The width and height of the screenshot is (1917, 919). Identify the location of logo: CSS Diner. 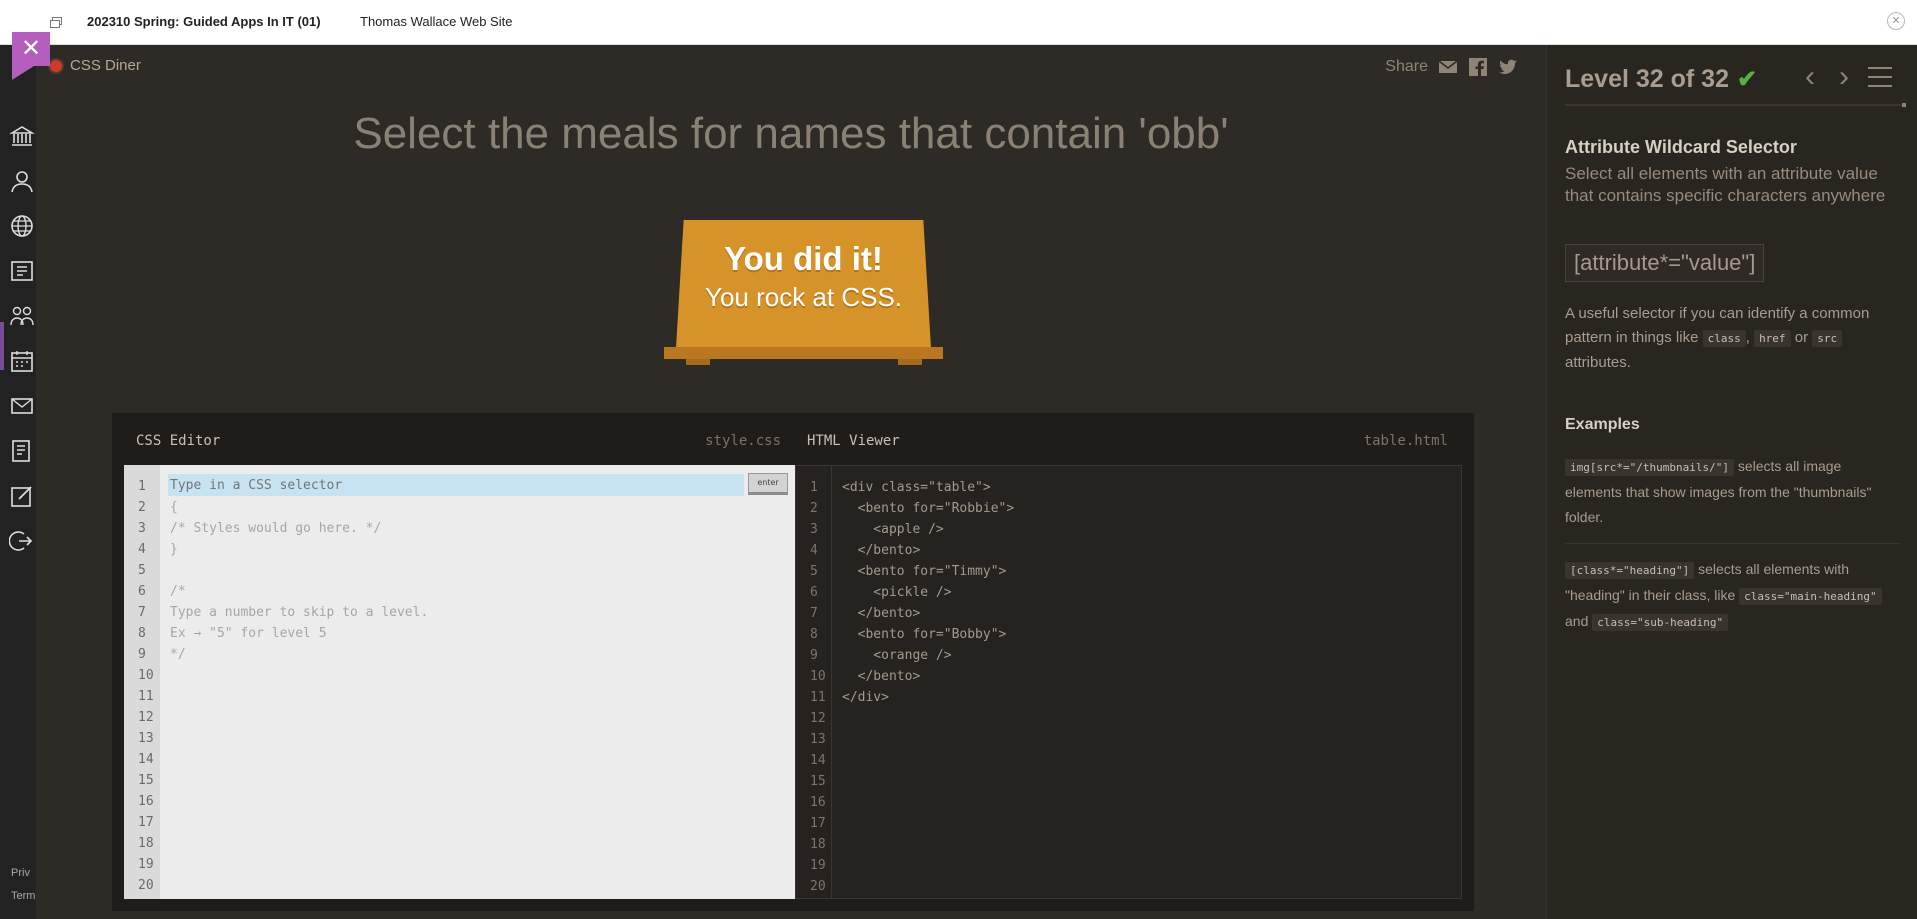
(94, 65).